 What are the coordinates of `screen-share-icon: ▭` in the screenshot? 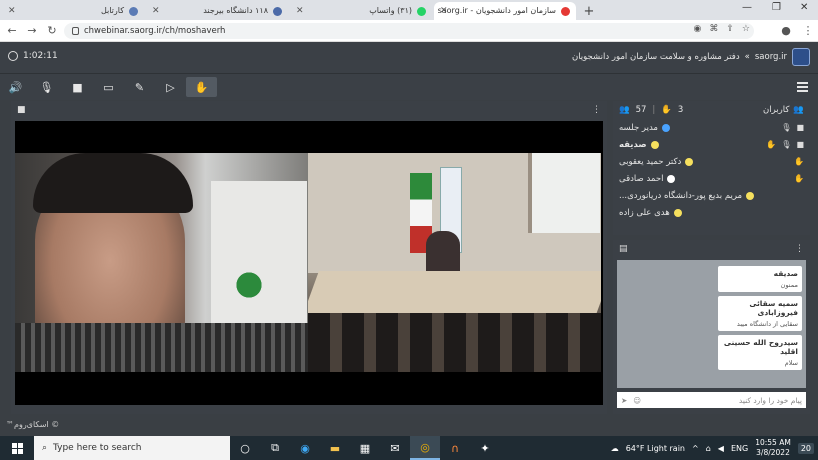 It's located at (108, 87).